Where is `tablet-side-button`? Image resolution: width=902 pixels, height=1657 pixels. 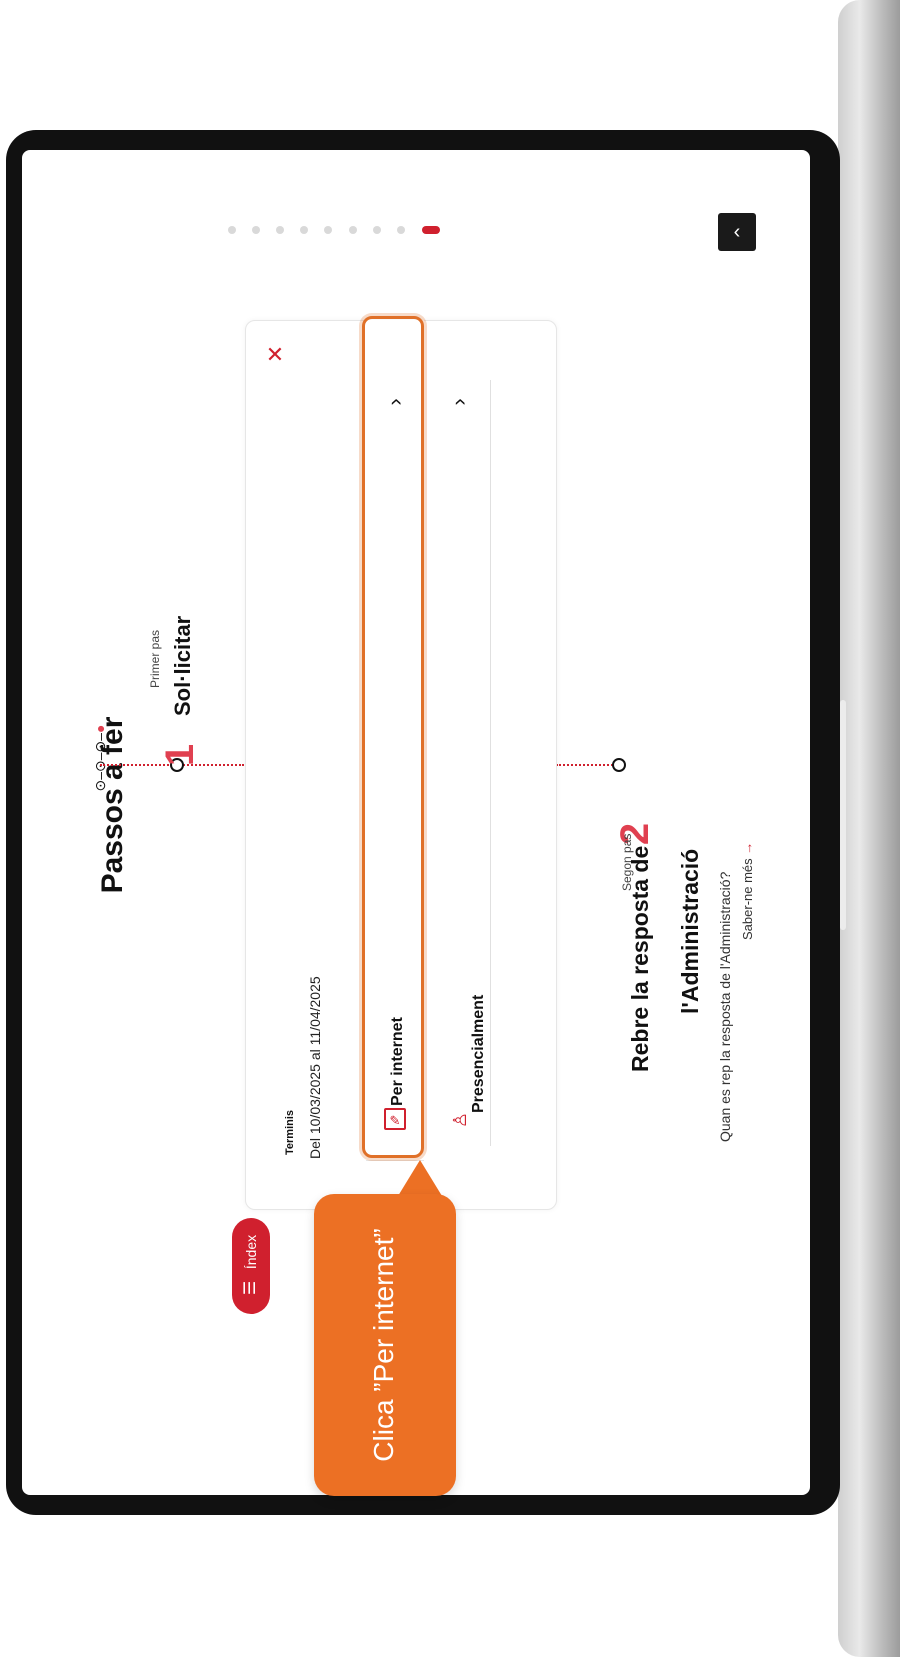 tablet-side-button is located at coordinates (843, 815).